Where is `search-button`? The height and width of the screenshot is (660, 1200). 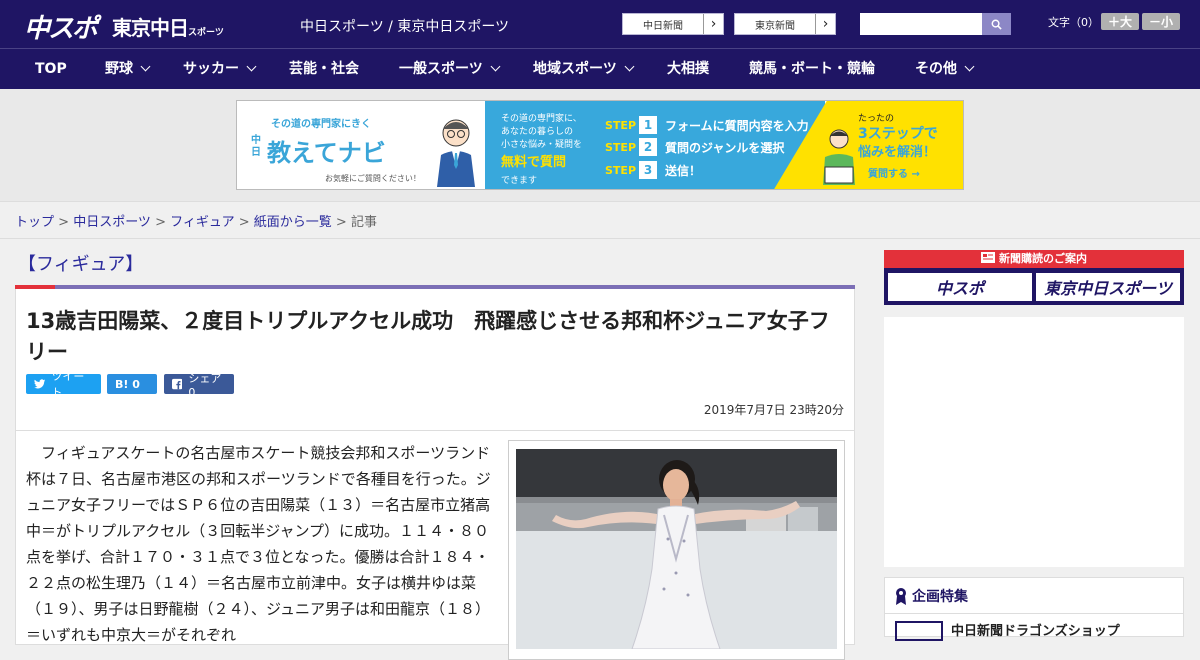
search-button is located at coordinates (996, 24).